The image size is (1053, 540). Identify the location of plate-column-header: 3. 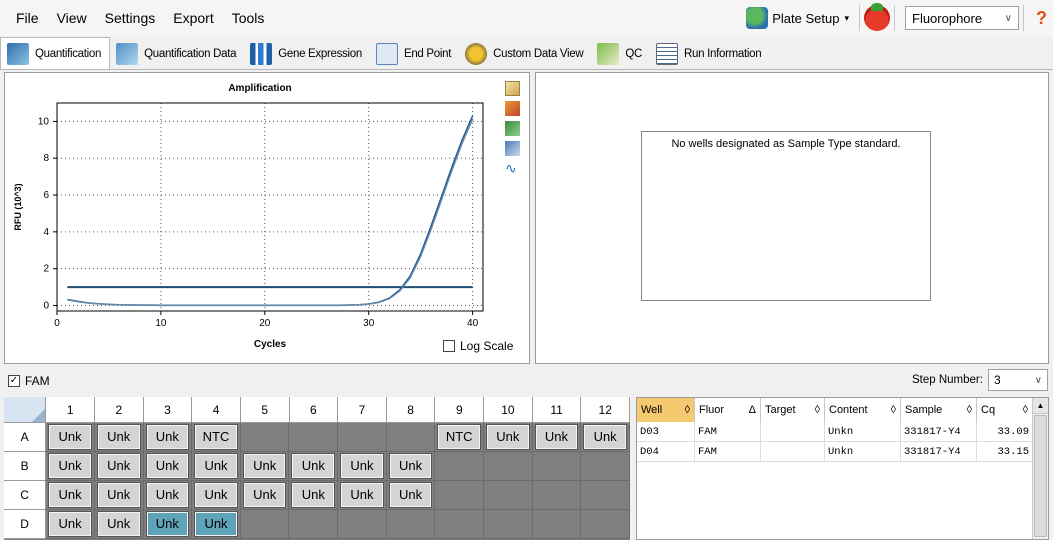
(168, 410).